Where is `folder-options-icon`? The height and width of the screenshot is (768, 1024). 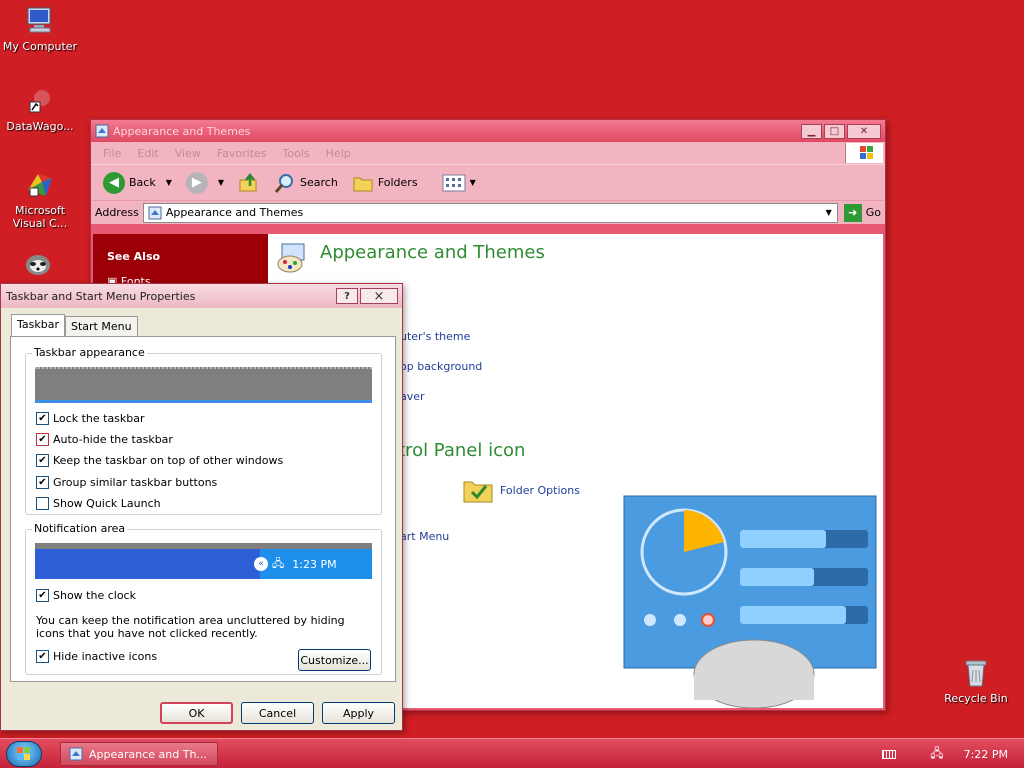 folder-options-icon is located at coordinates (478, 490).